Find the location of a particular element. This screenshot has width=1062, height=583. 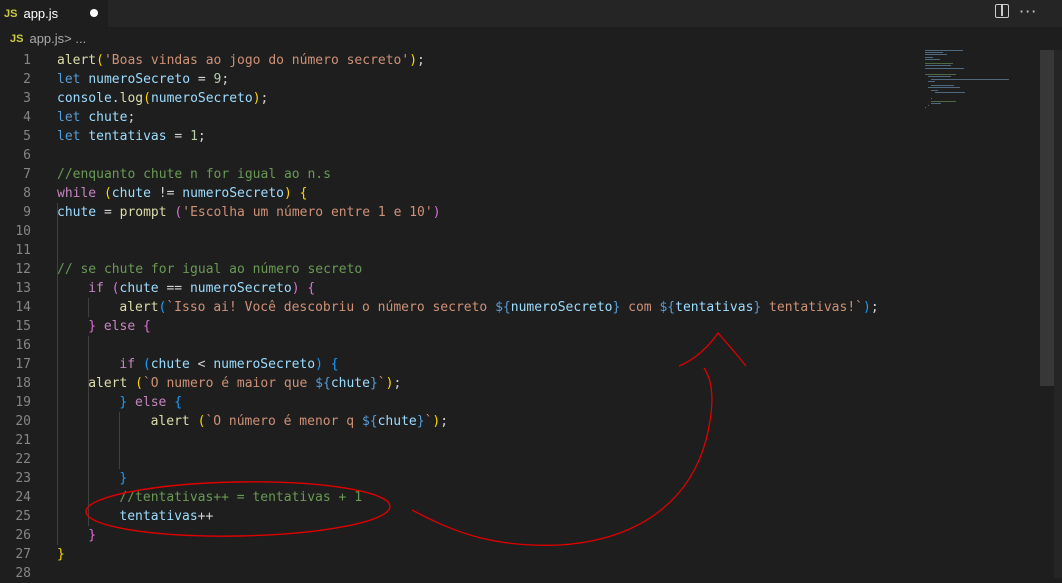

line-number: 9 is located at coordinates (27, 212).